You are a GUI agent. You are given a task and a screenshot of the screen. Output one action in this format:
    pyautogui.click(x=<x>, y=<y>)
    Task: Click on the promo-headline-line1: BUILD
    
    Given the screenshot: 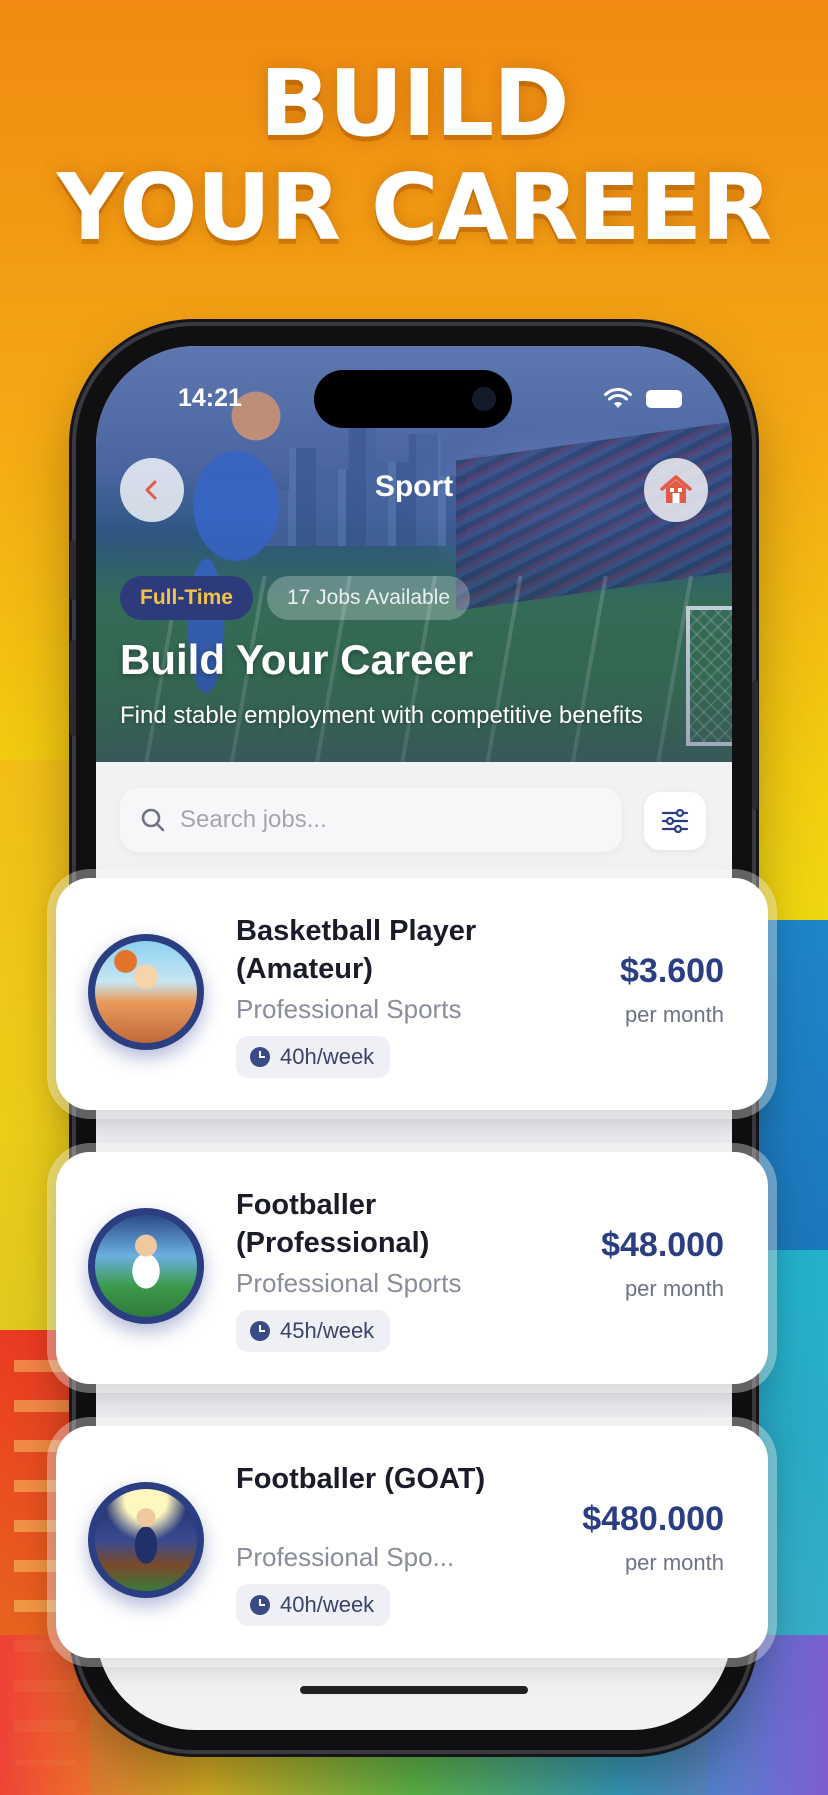 What is the action you would take?
    pyautogui.click(x=414, y=103)
    